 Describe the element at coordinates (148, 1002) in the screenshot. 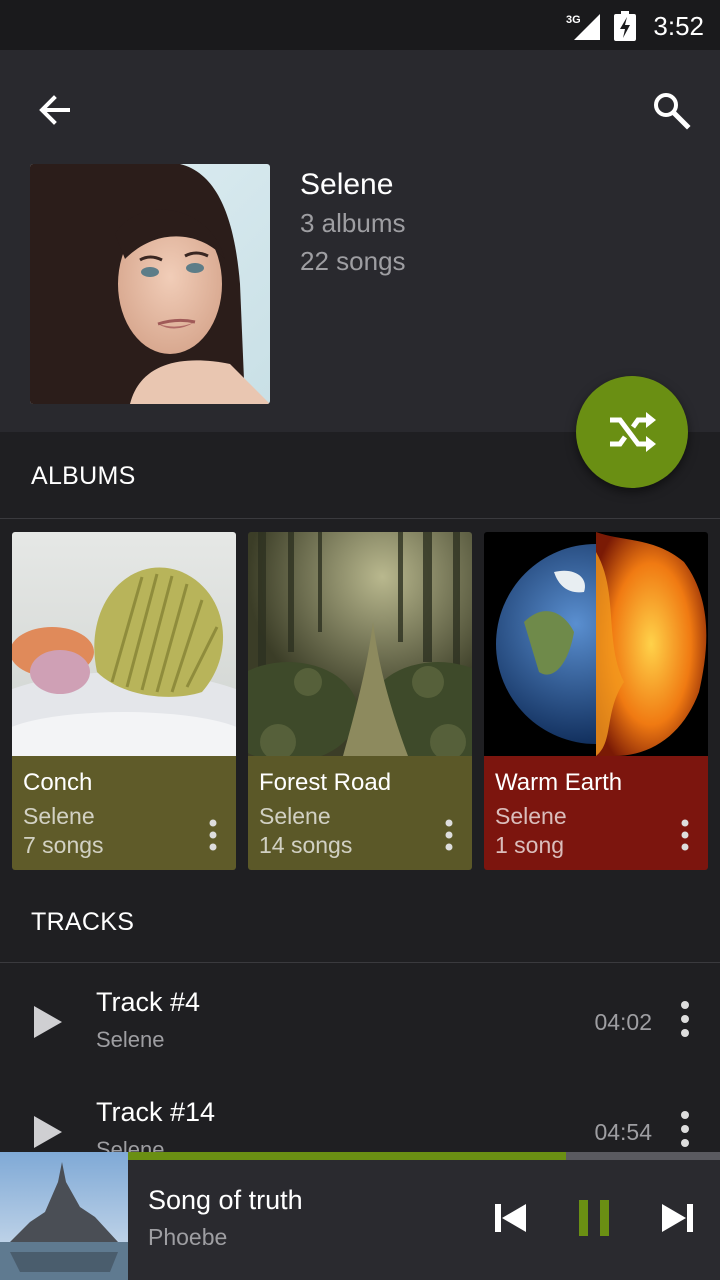

I see `track-title: Track #4` at that location.